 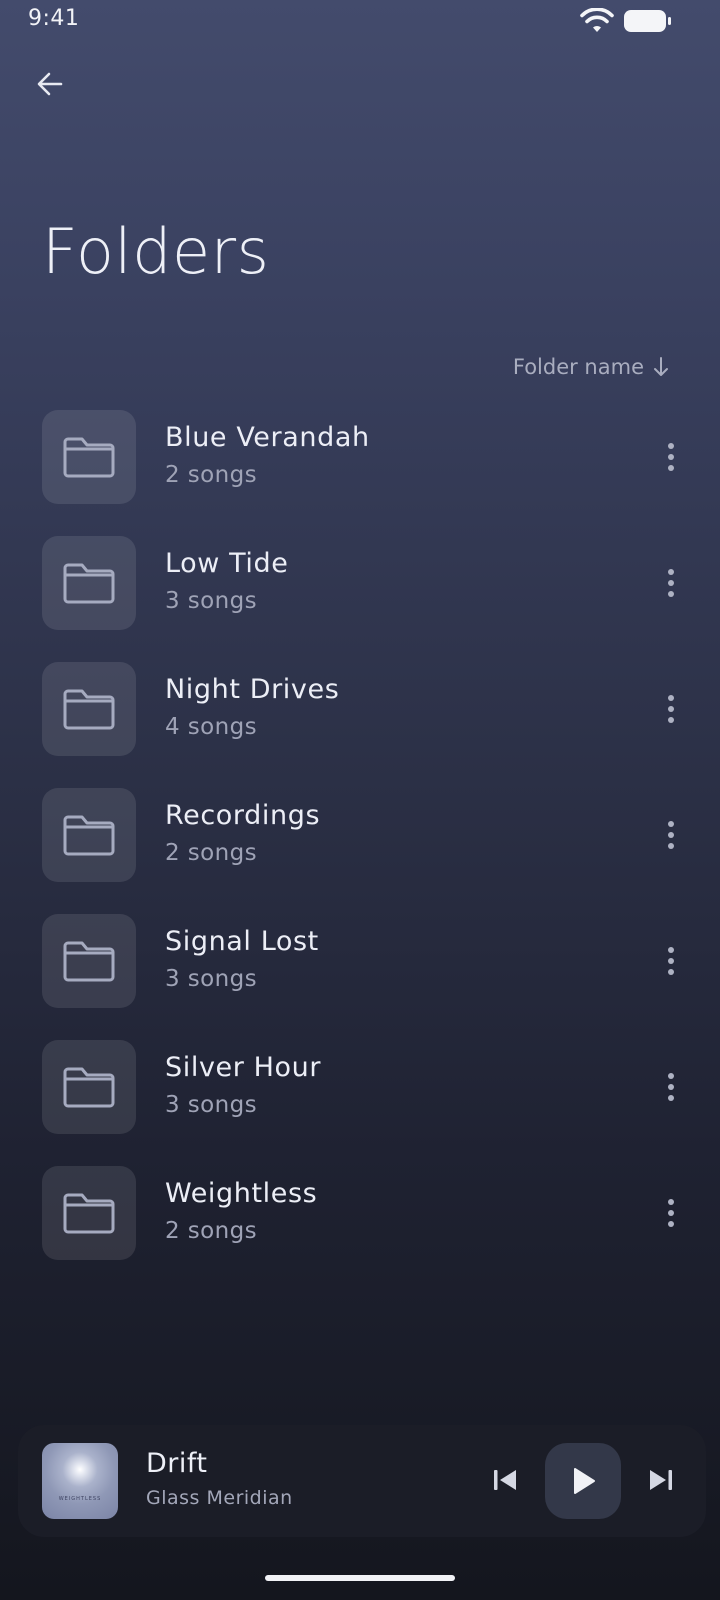 What do you see at coordinates (362, 1481) in the screenshot?
I see `mini-player: WEIGHTLESS Drift Glass Meridian` at bounding box center [362, 1481].